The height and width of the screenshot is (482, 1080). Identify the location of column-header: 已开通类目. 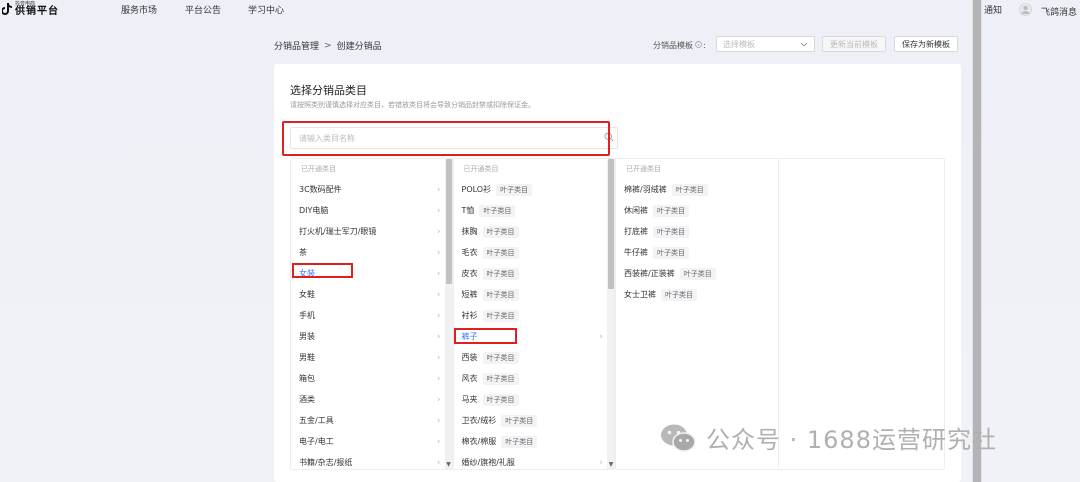
(318, 169).